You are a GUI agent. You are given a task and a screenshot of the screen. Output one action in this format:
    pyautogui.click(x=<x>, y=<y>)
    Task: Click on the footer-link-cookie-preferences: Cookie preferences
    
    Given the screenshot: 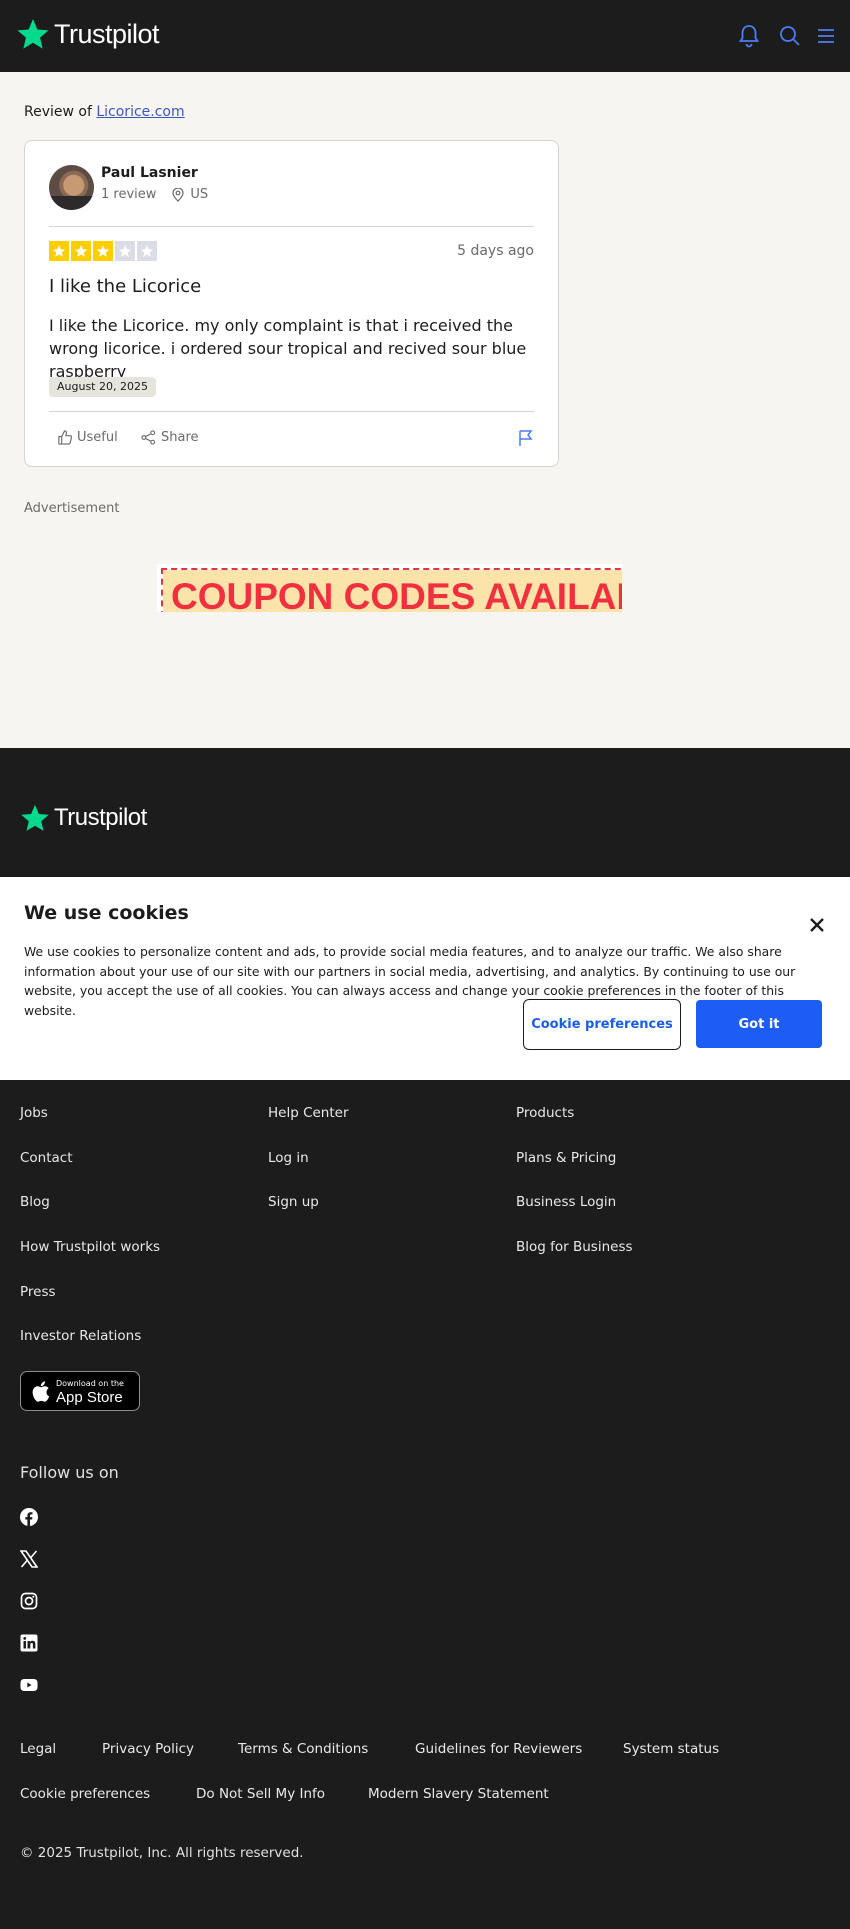 What is the action you would take?
    pyautogui.click(x=85, y=1794)
    